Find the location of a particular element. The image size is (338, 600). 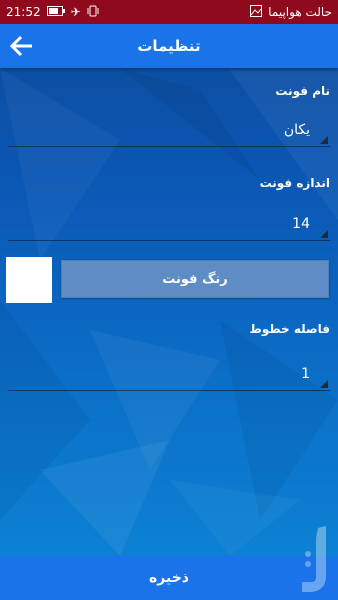

page-title: تنظیمات is located at coordinates (169, 46).